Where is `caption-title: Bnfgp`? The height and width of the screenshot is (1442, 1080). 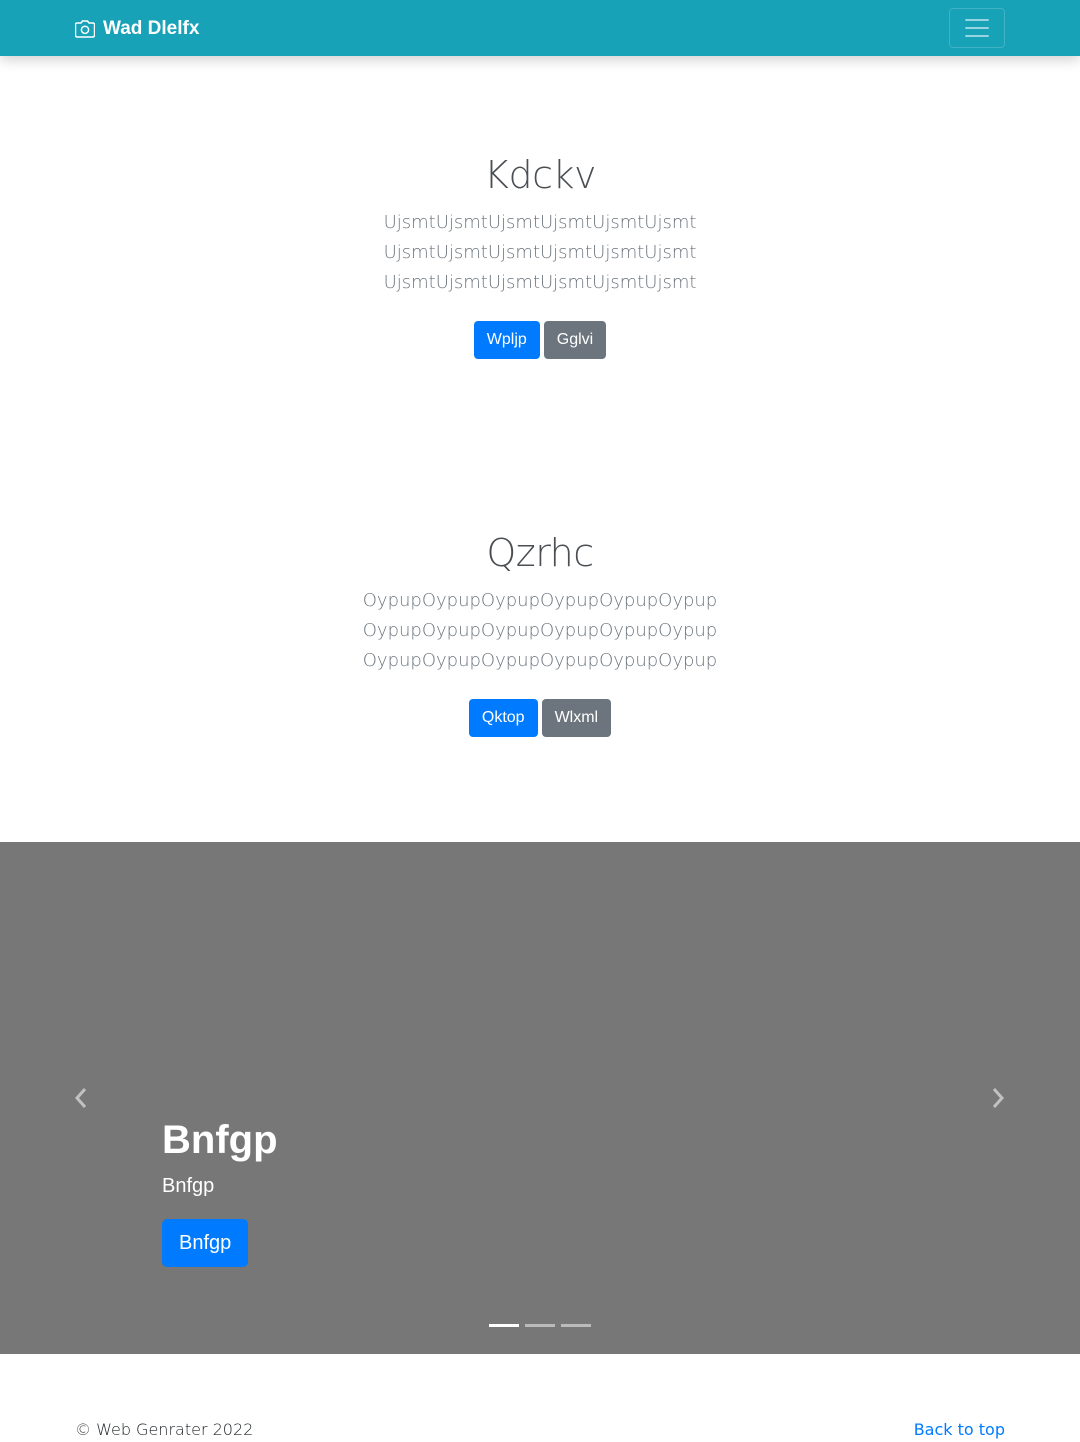 caption-title: Bnfgp is located at coordinates (220, 1140).